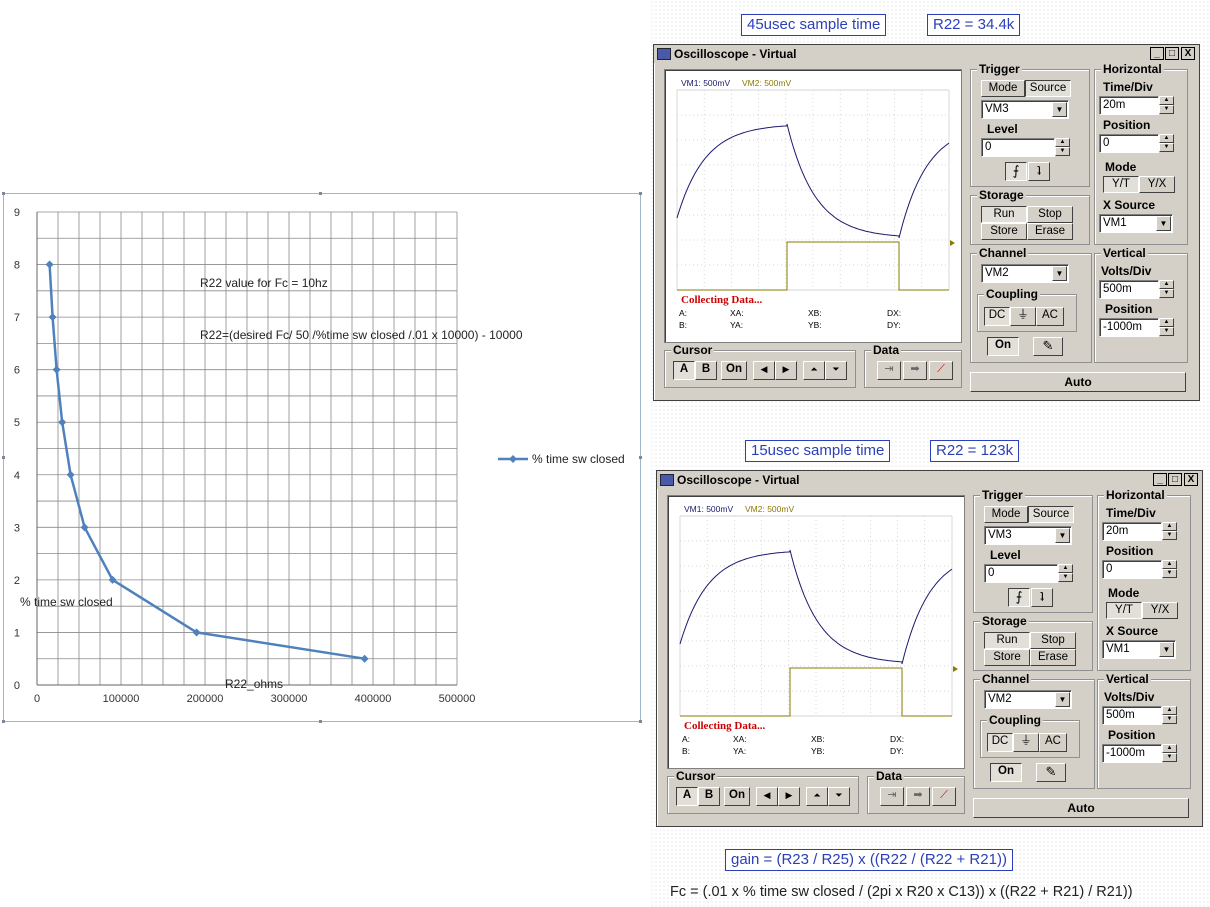 The image size is (1210, 907). I want to click on cursor-group: Cursor A B On ◀ ▶ ⏶ ⏷, so click(760, 366).